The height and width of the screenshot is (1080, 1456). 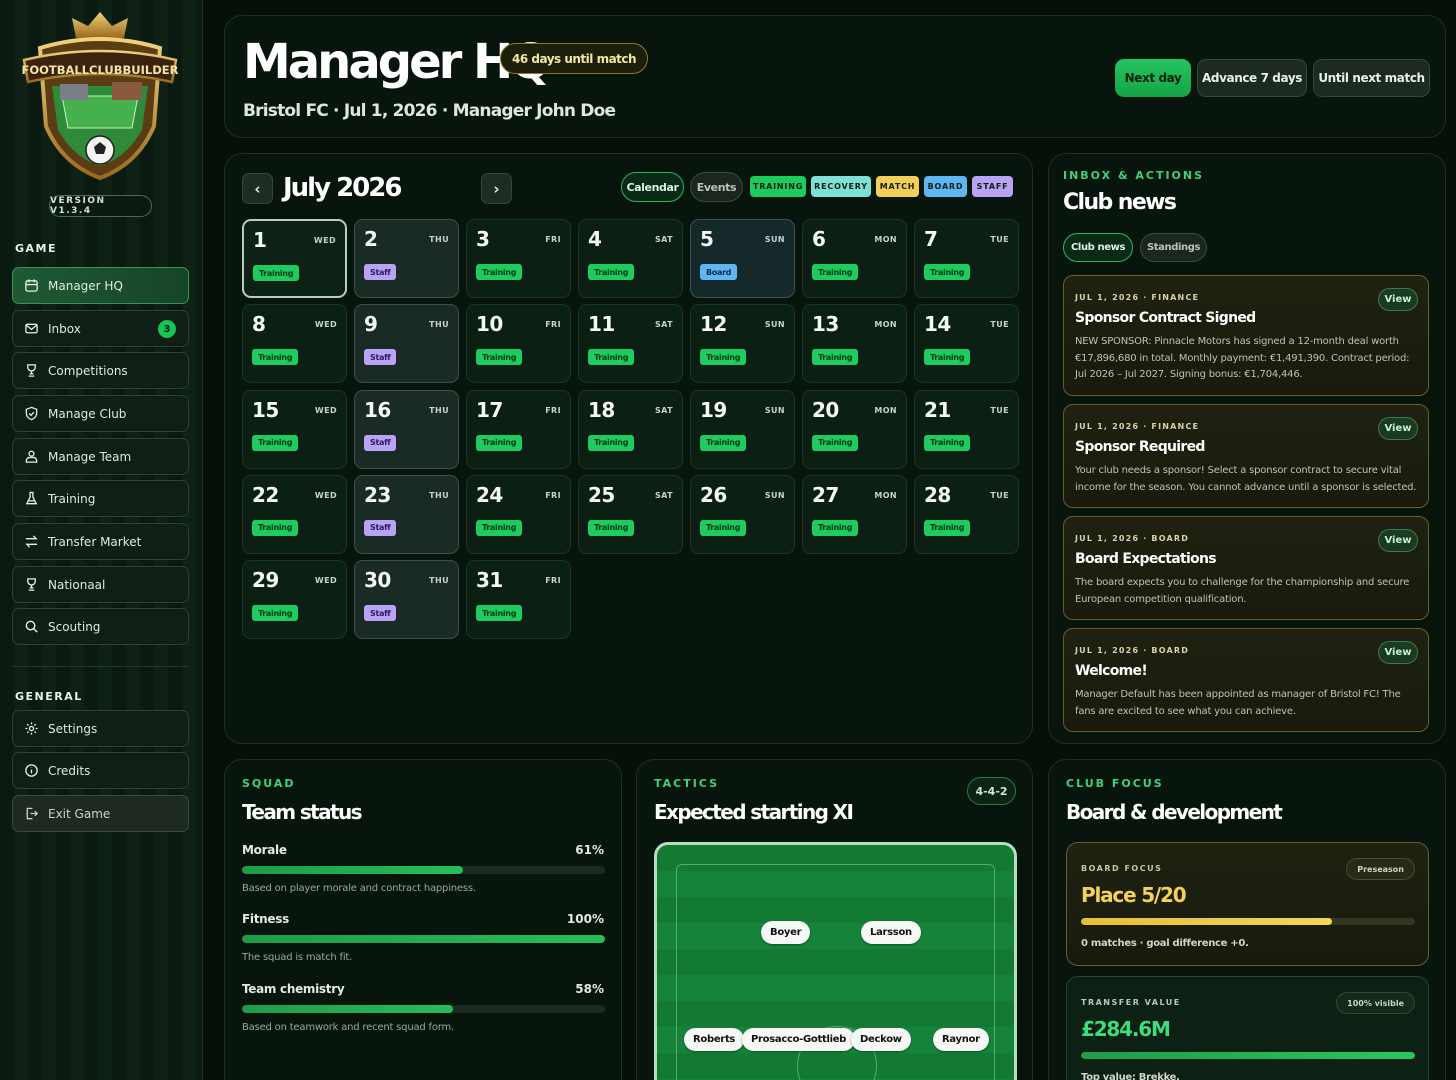 What do you see at coordinates (518, 344) in the screenshot?
I see `calendar-day: 10 FRI Training` at bounding box center [518, 344].